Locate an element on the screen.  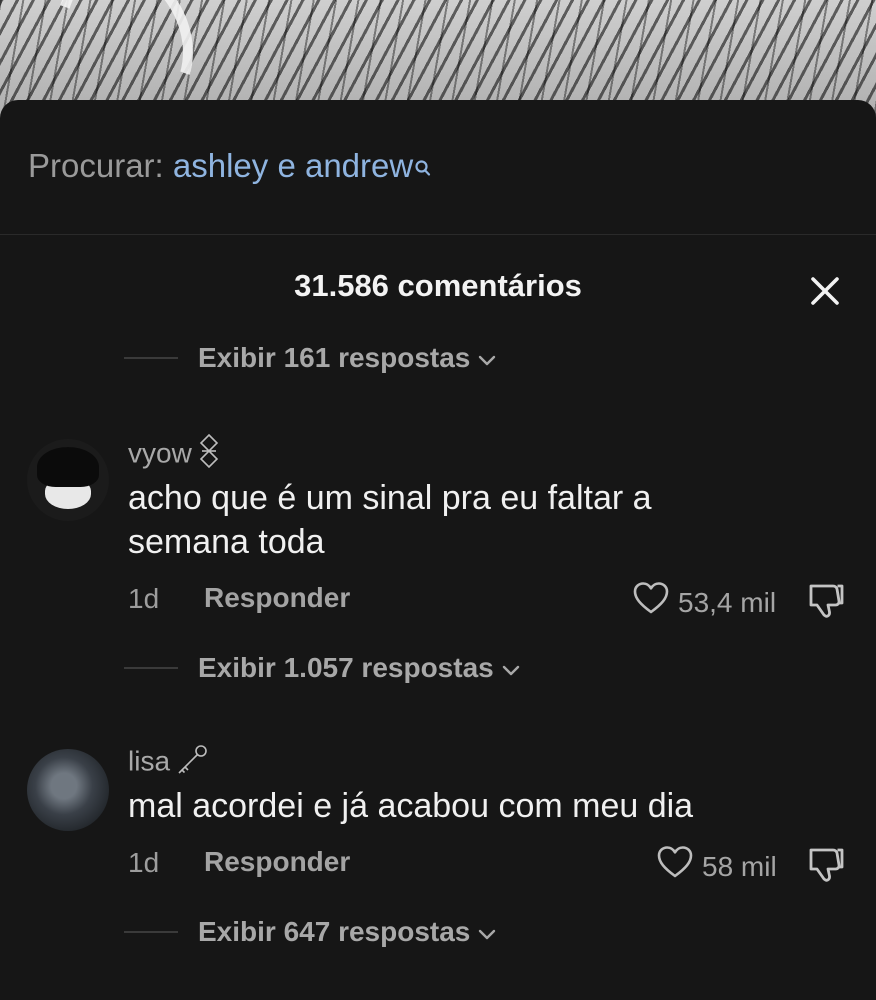
close-icon is located at coordinates (825, 291).